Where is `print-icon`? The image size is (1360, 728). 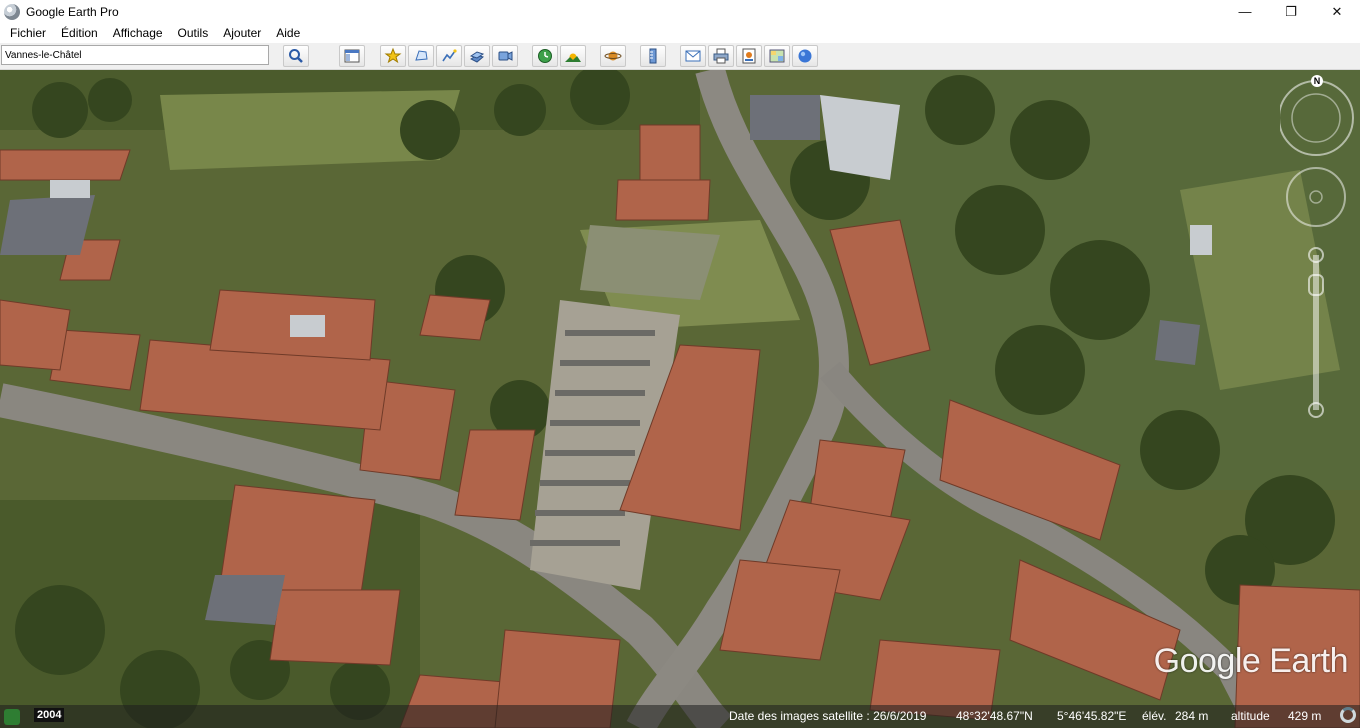 print-icon is located at coordinates (721, 56).